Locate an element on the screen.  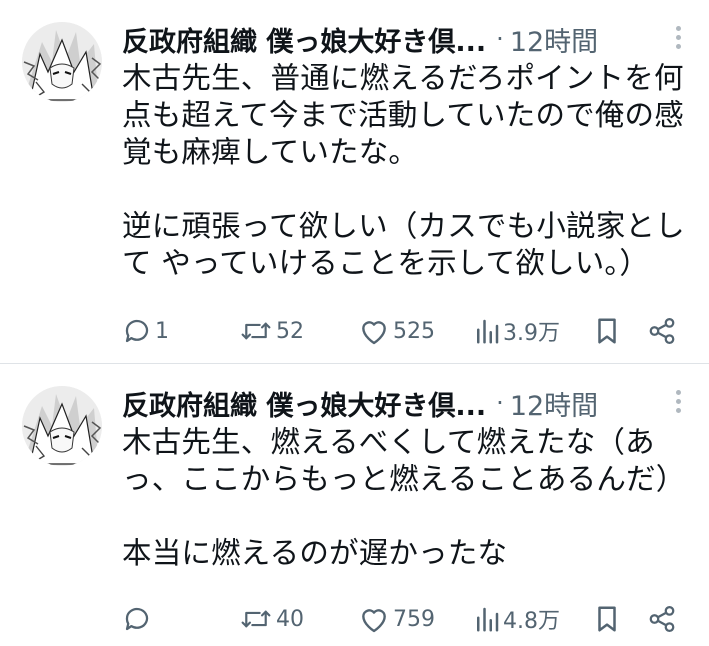
views-count: 4.8万 is located at coordinates (531, 621).